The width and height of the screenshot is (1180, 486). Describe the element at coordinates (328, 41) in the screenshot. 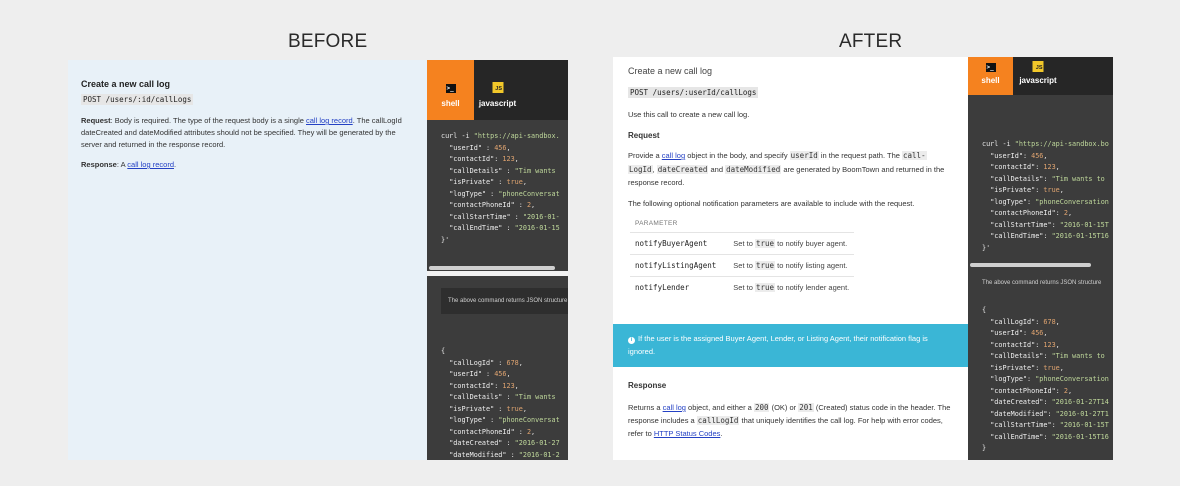

I see `before-heading: BEFORE` at that location.